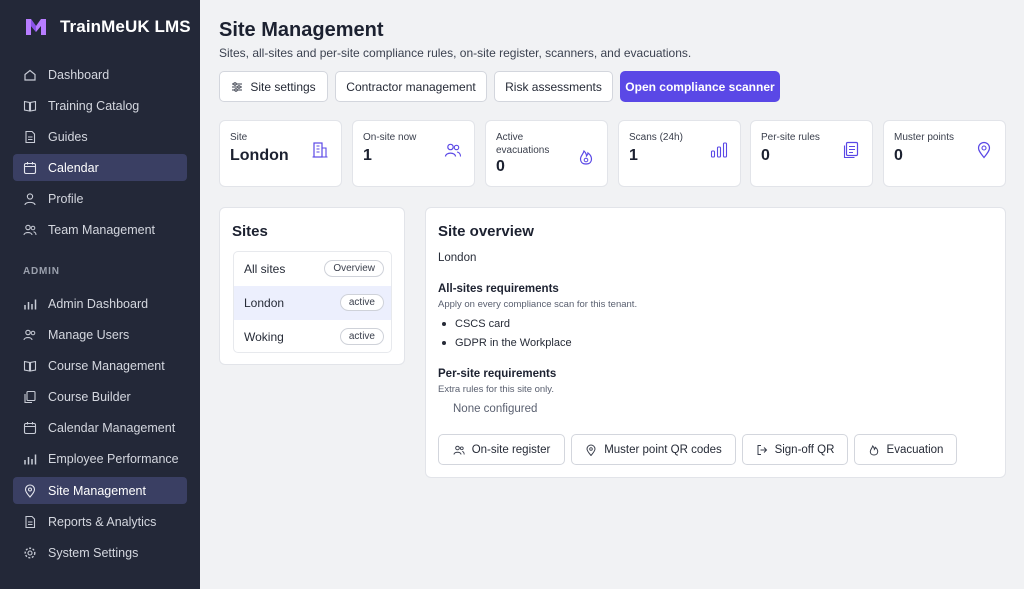 This screenshot has height=589, width=1024. Describe the element at coordinates (497, 374) in the screenshot. I see `per-site-requirements-heading: Per-site requirements` at that location.